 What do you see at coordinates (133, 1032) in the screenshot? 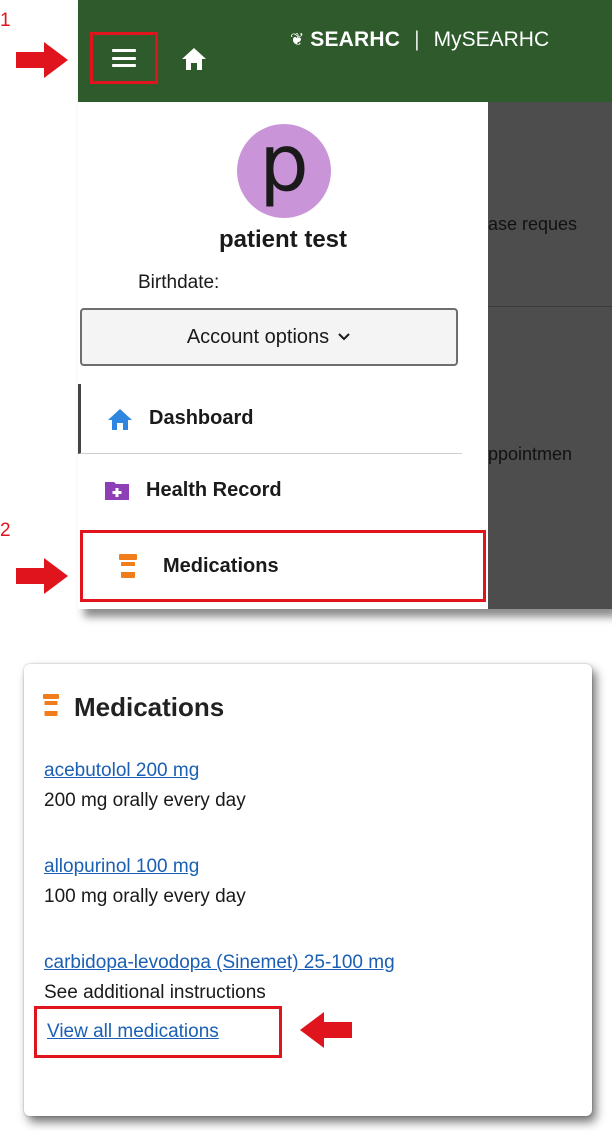
I see `view-all-medications-link: View all medications` at bounding box center [133, 1032].